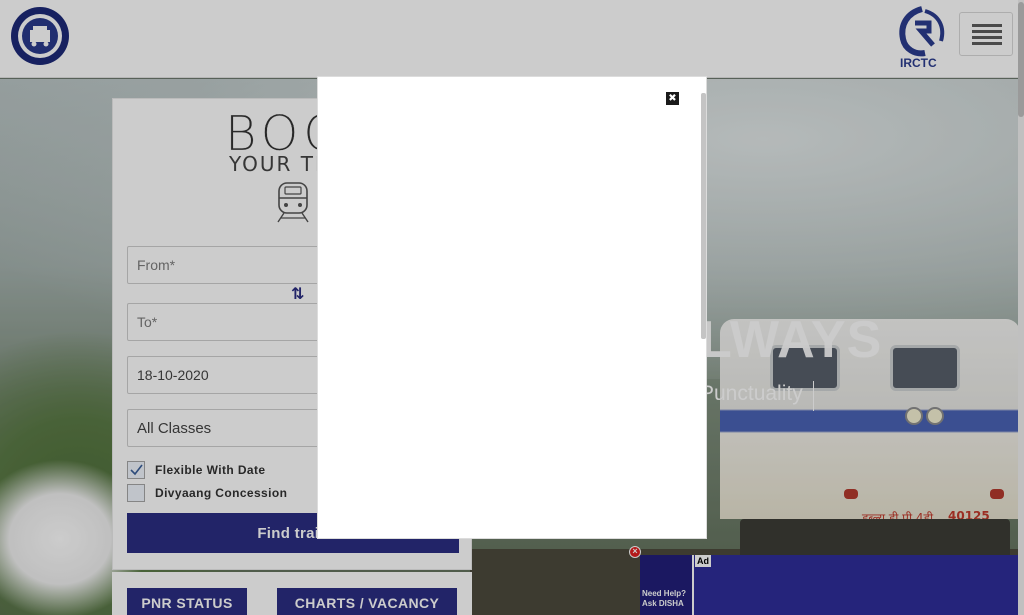  What do you see at coordinates (672, 98) in the screenshot?
I see `modal-close-icon: ✖` at bounding box center [672, 98].